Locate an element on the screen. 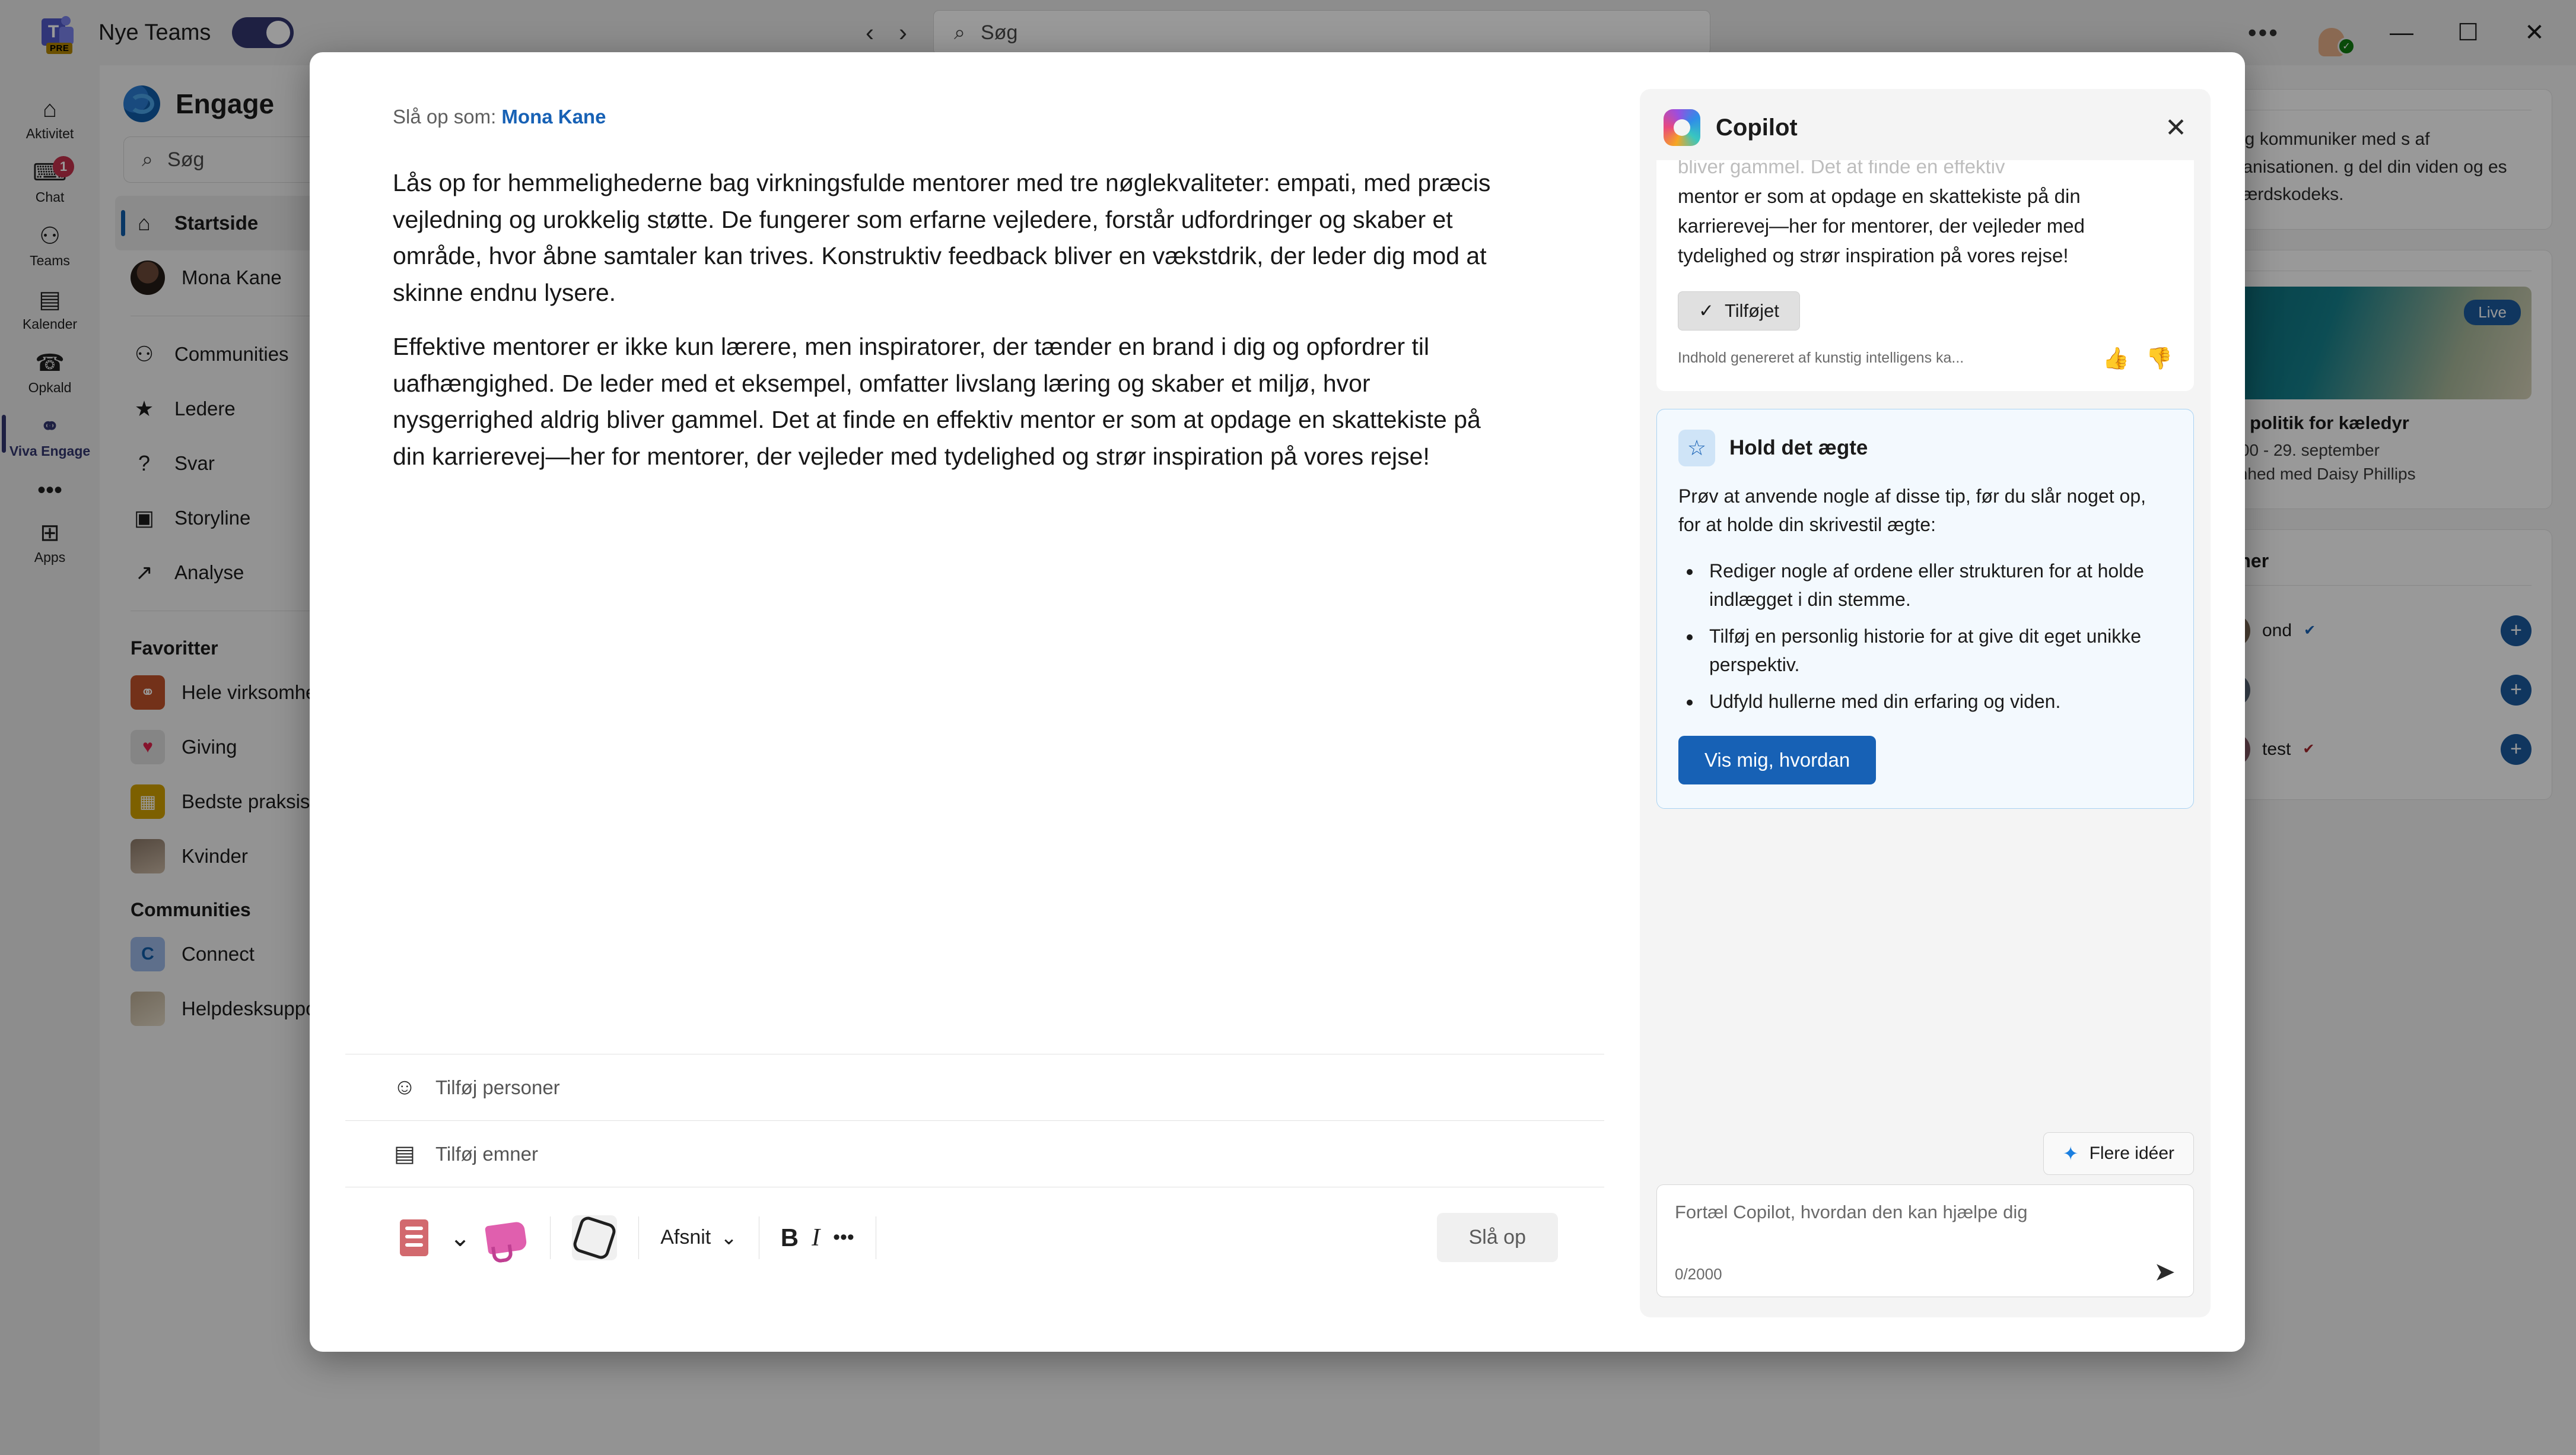 The width and height of the screenshot is (2576, 1455). more-ideas-button: ✦ Flere idéer is located at coordinates (2118, 1153).